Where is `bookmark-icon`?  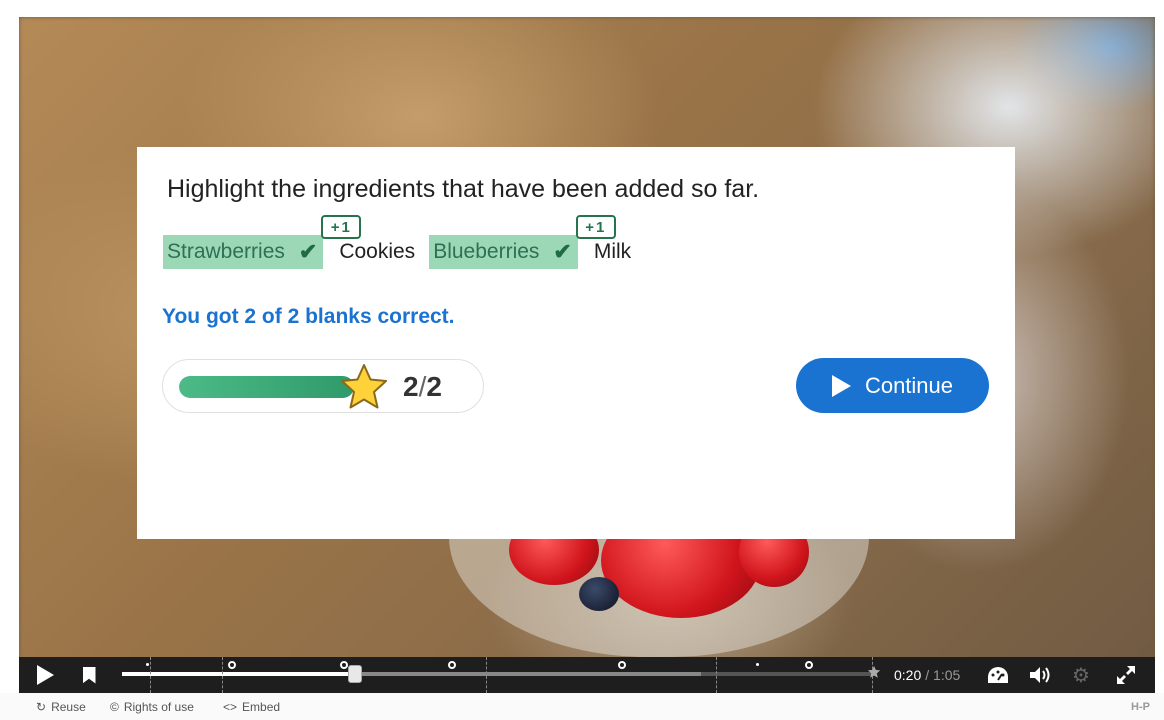
bookmark-icon is located at coordinates (89, 675).